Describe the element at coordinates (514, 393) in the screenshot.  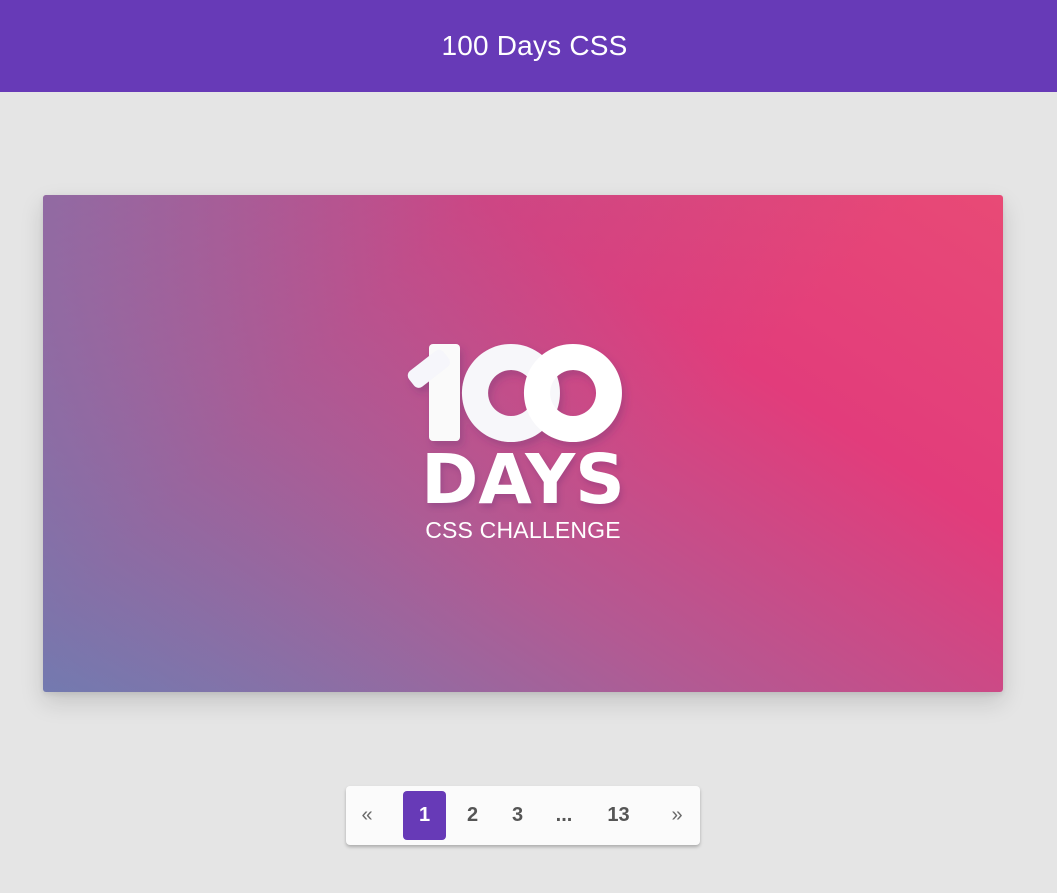
I see `logo-100-graphic` at that location.